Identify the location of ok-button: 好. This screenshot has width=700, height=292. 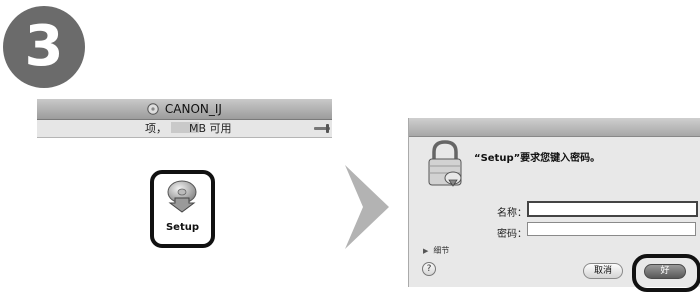
(665, 271).